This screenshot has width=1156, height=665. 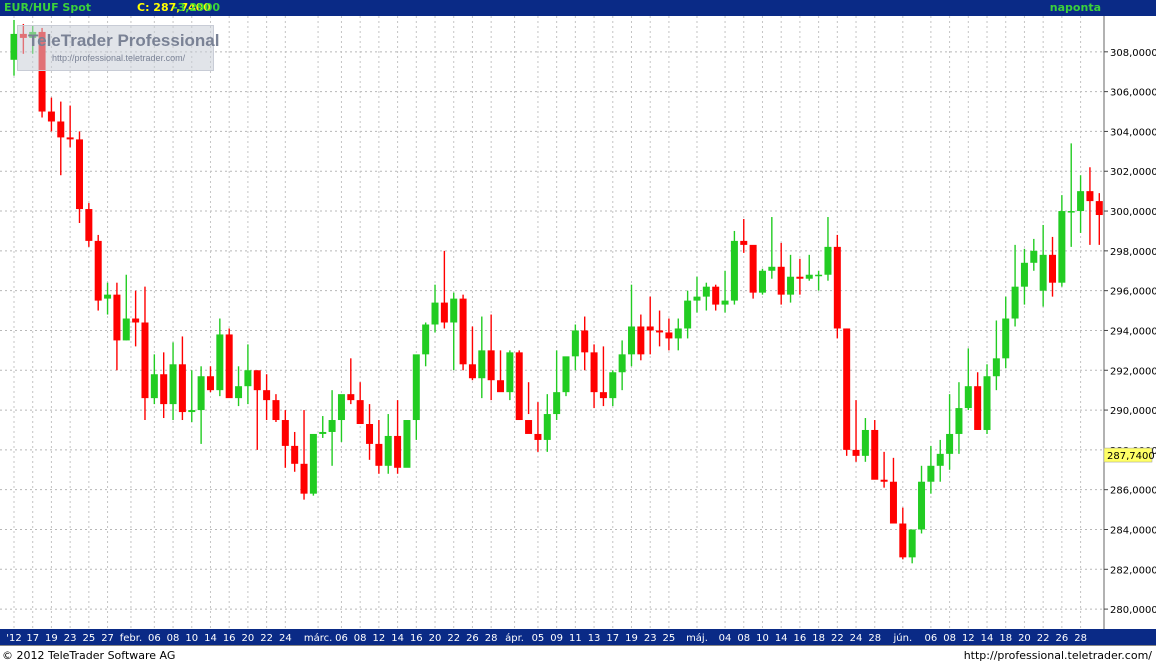 I want to click on x-tick-label: 19, so click(x=51, y=638).